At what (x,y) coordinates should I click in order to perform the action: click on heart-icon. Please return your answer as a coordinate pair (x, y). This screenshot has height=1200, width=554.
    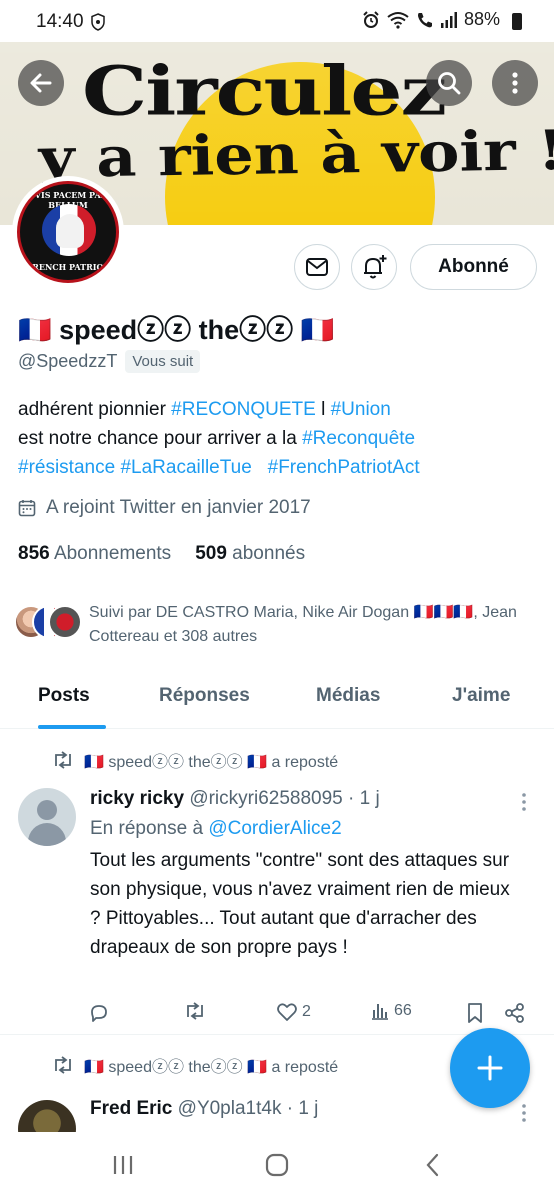
    Looking at the image, I should click on (287, 1012).